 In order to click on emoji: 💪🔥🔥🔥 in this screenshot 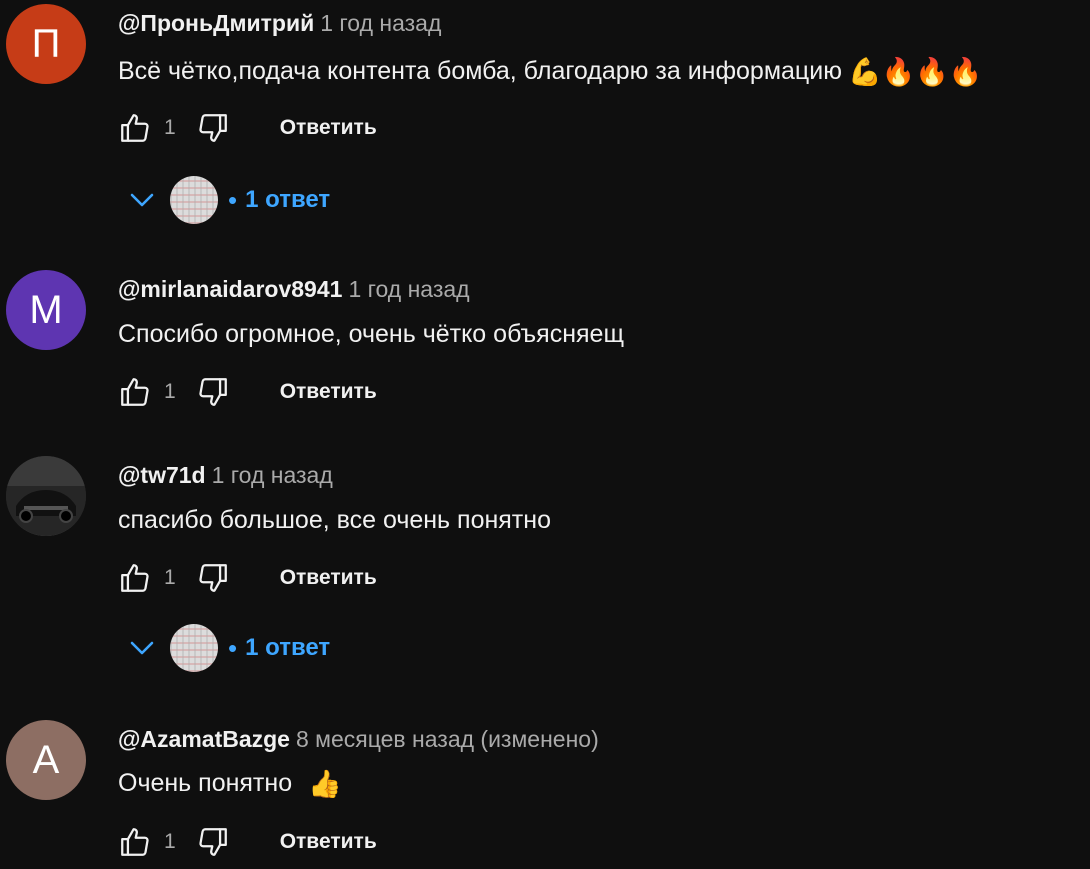, I will do `click(915, 72)`.